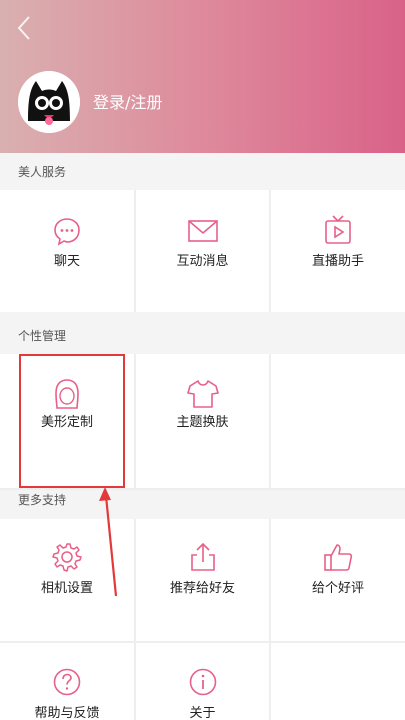 This screenshot has height=720, width=405. I want to click on about-label: 关于, so click(202, 713).